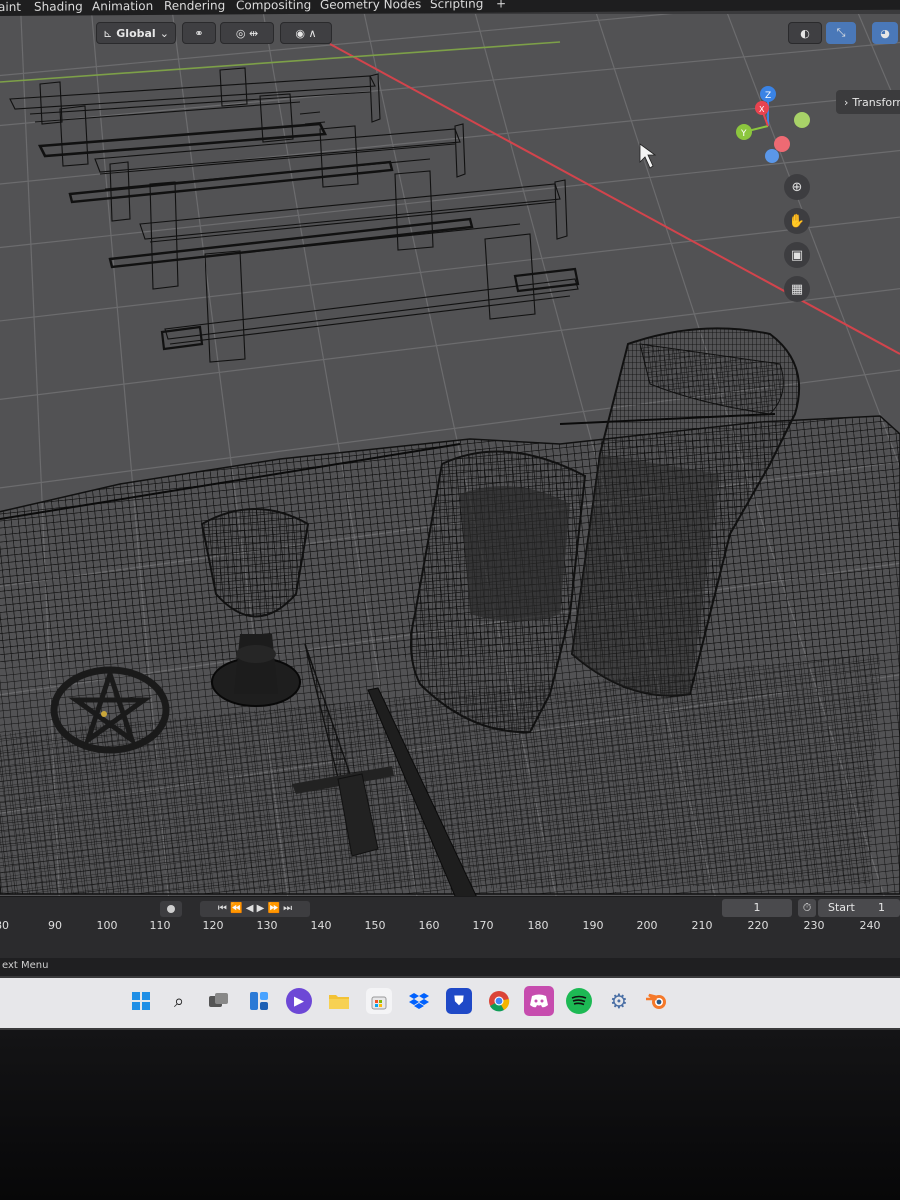 This screenshot has height=1200, width=900. I want to click on gizmo-z-label: Z, so click(768, 96).